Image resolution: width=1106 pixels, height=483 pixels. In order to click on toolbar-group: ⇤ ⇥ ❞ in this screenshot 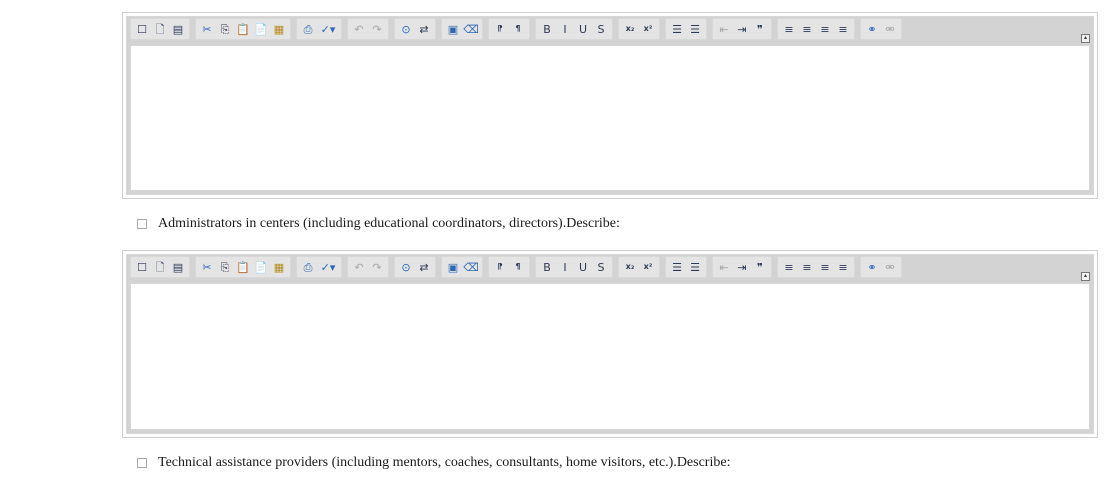, I will do `click(742, 267)`.